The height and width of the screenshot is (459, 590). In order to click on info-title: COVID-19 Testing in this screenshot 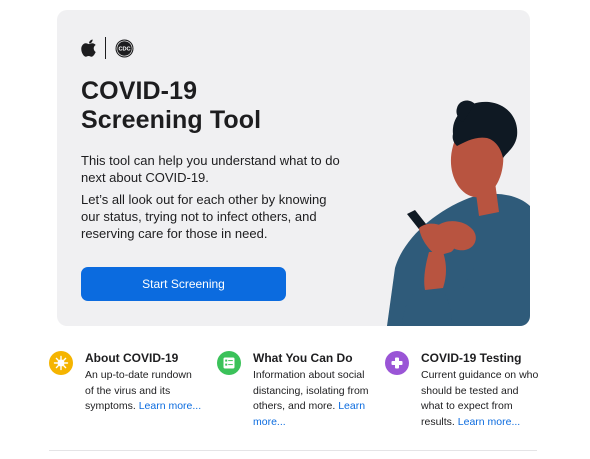, I will do `click(471, 358)`.